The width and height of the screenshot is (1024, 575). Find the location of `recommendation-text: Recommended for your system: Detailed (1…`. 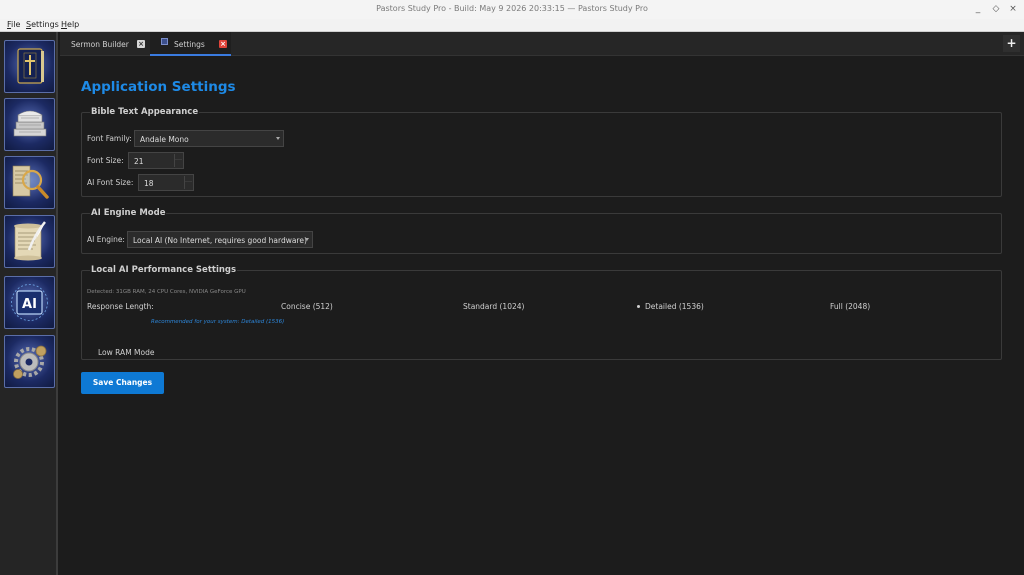

recommendation-text: Recommended for your system: Detailed (1… is located at coordinates (218, 322).